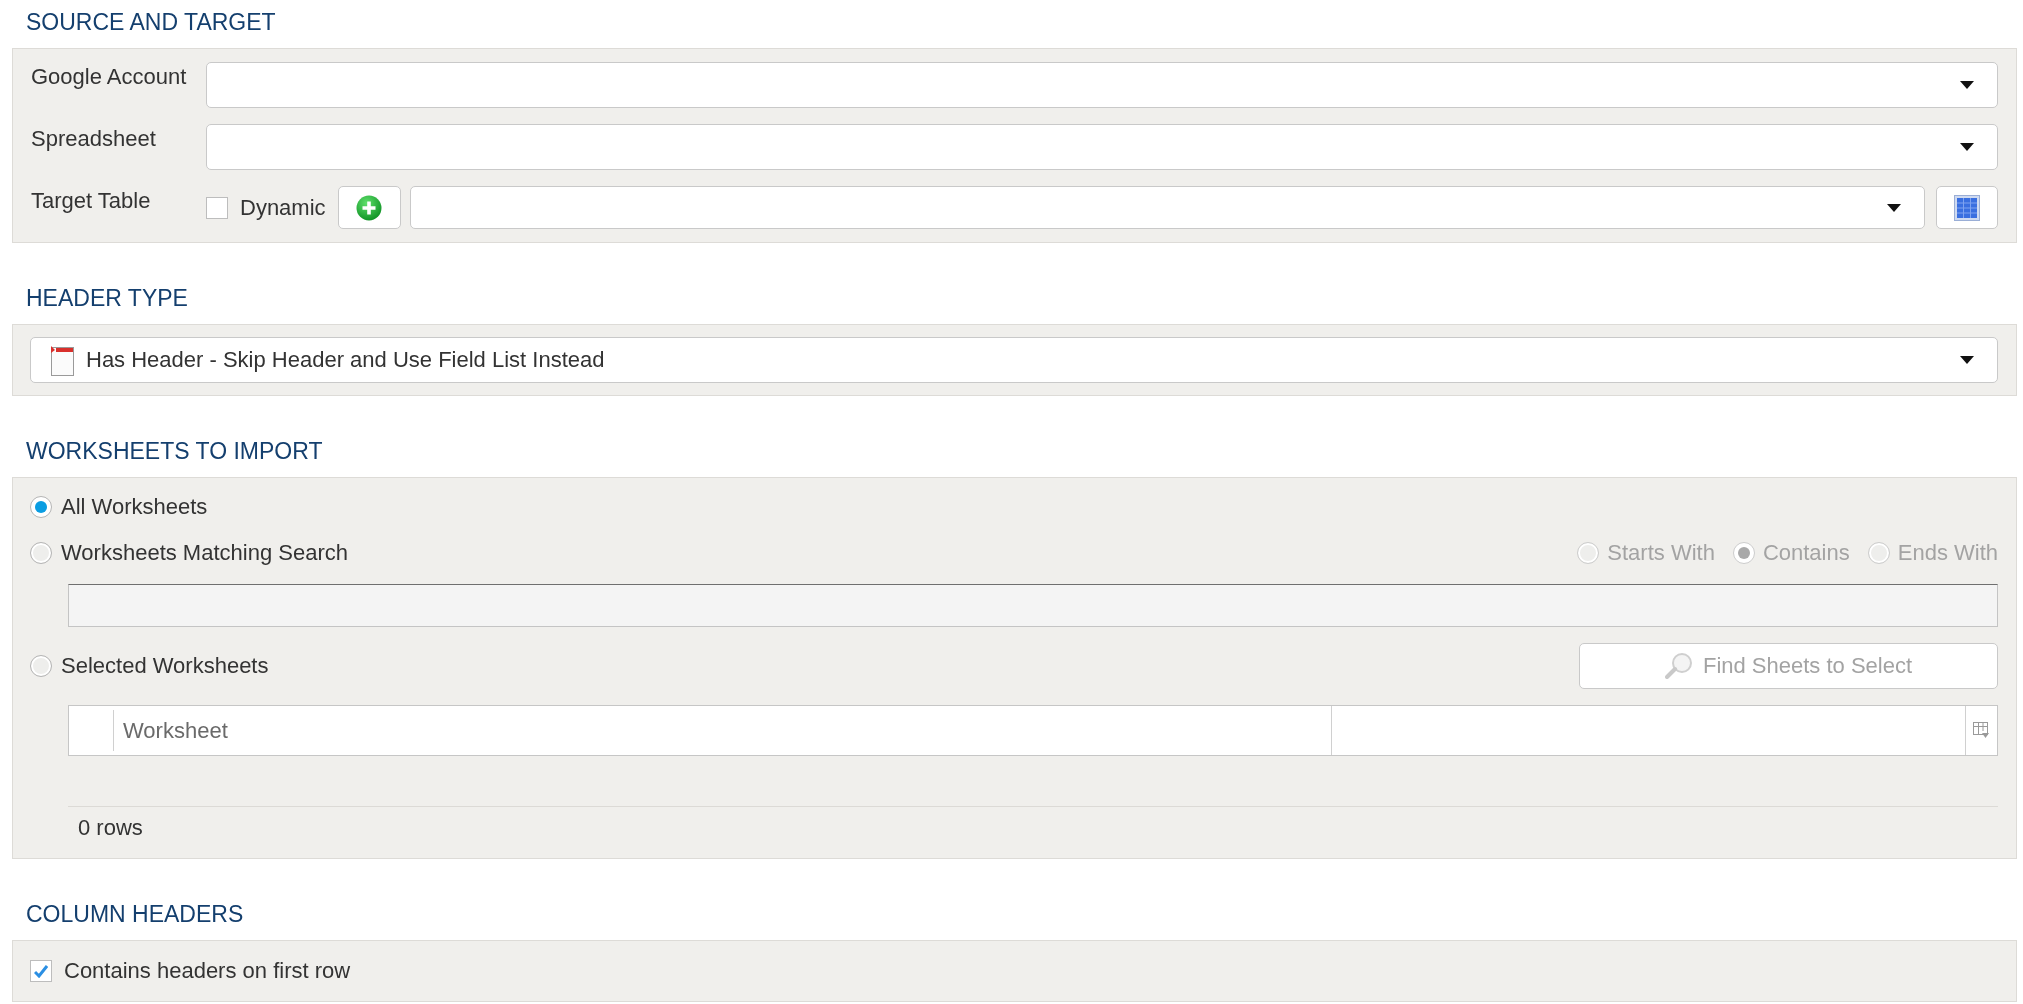 This screenshot has height=1004, width=2023. What do you see at coordinates (93, 138) in the screenshot?
I see `field-label: Spreadsheet` at bounding box center [93, 138].